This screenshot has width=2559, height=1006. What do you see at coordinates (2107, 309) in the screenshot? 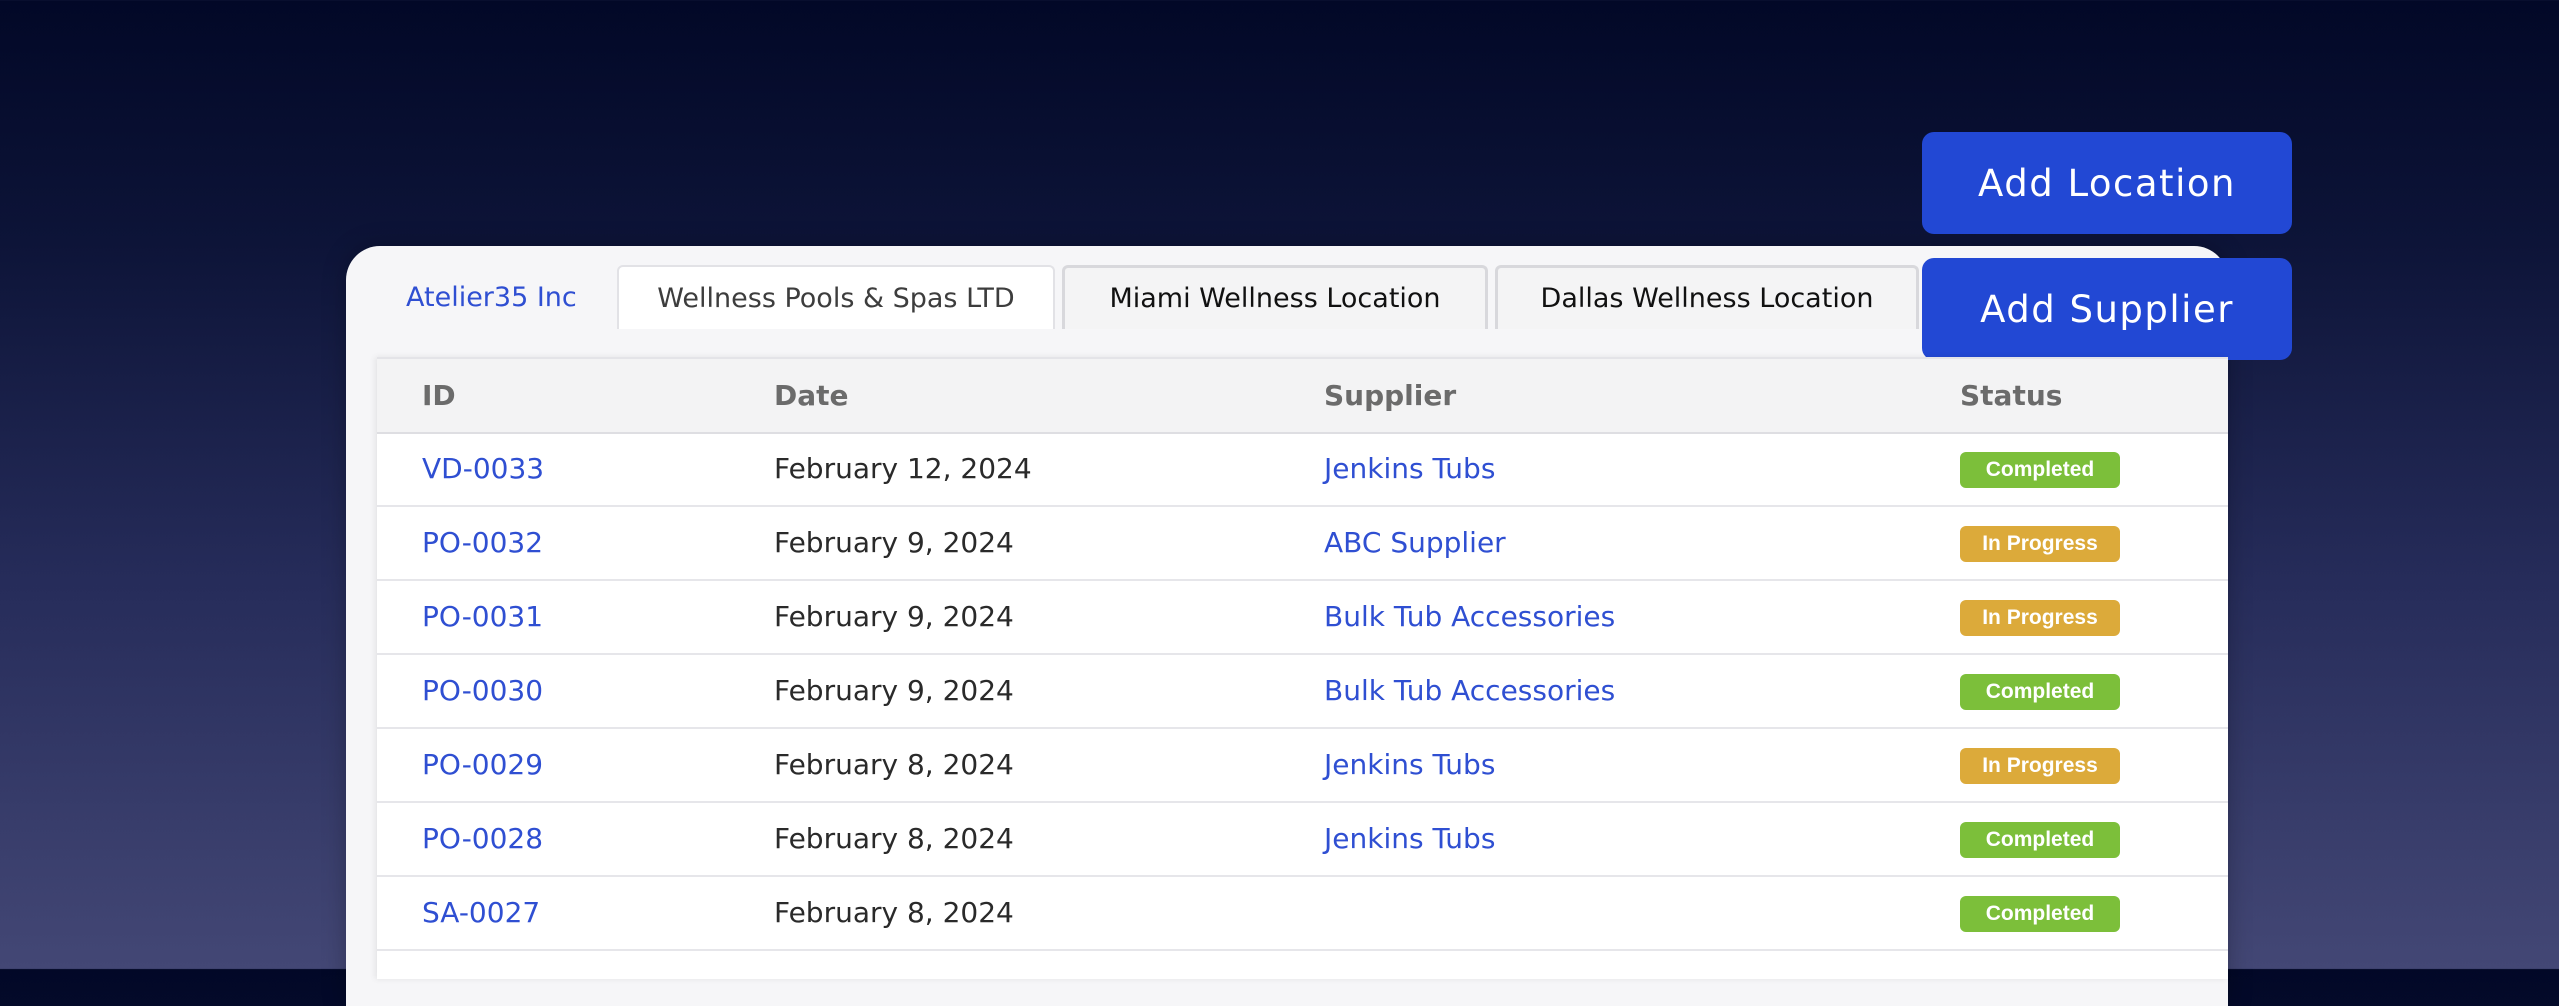
I see `add-supplier-button: Add Supplier` at bounding box center [2107, 309].